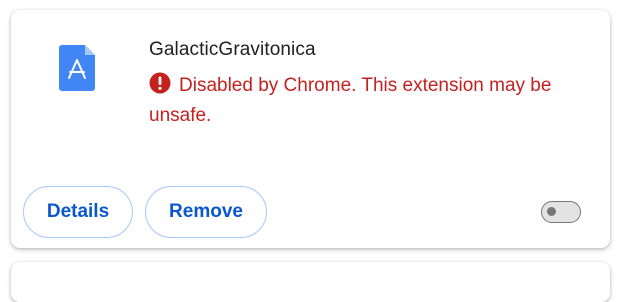  What do you see at coordinates (78, 68) in the screenshot?
I see `extension-app-icon` at bounding box center [78, 68].